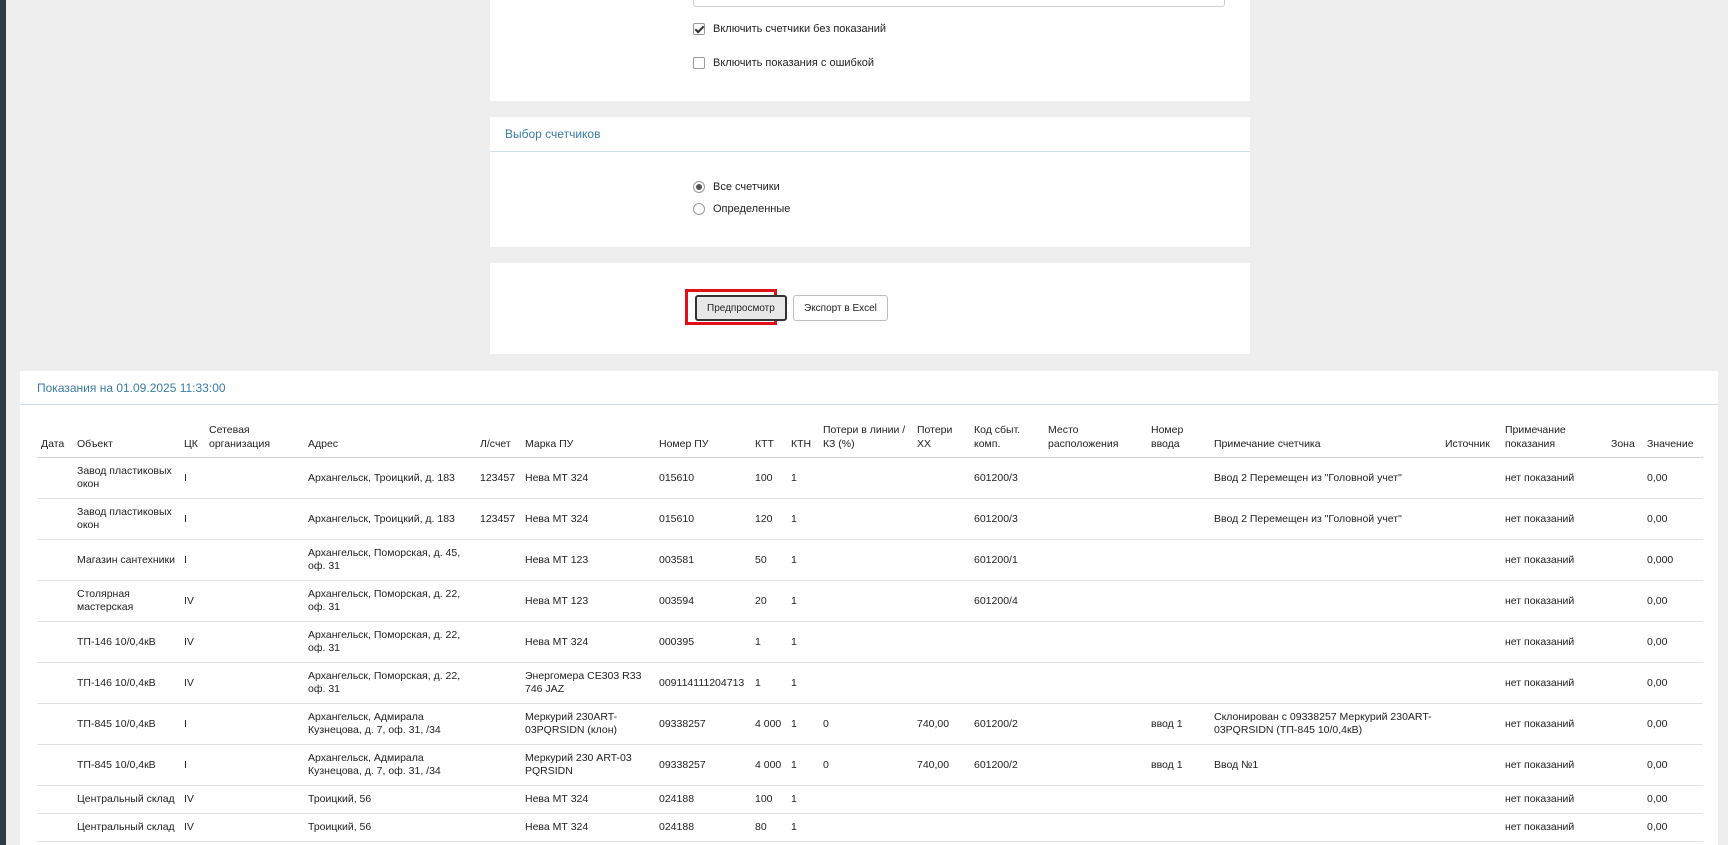  Describe the element at coordinates (803, 440) in the screenshot. I see `column-header: КТН` at that location.